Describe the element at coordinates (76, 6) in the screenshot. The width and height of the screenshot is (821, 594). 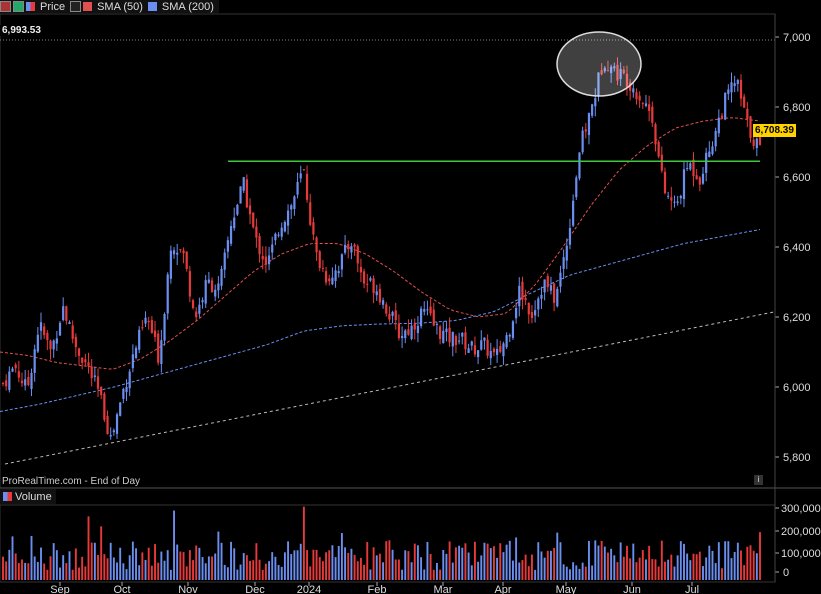
I see `menu-icon` at that location.